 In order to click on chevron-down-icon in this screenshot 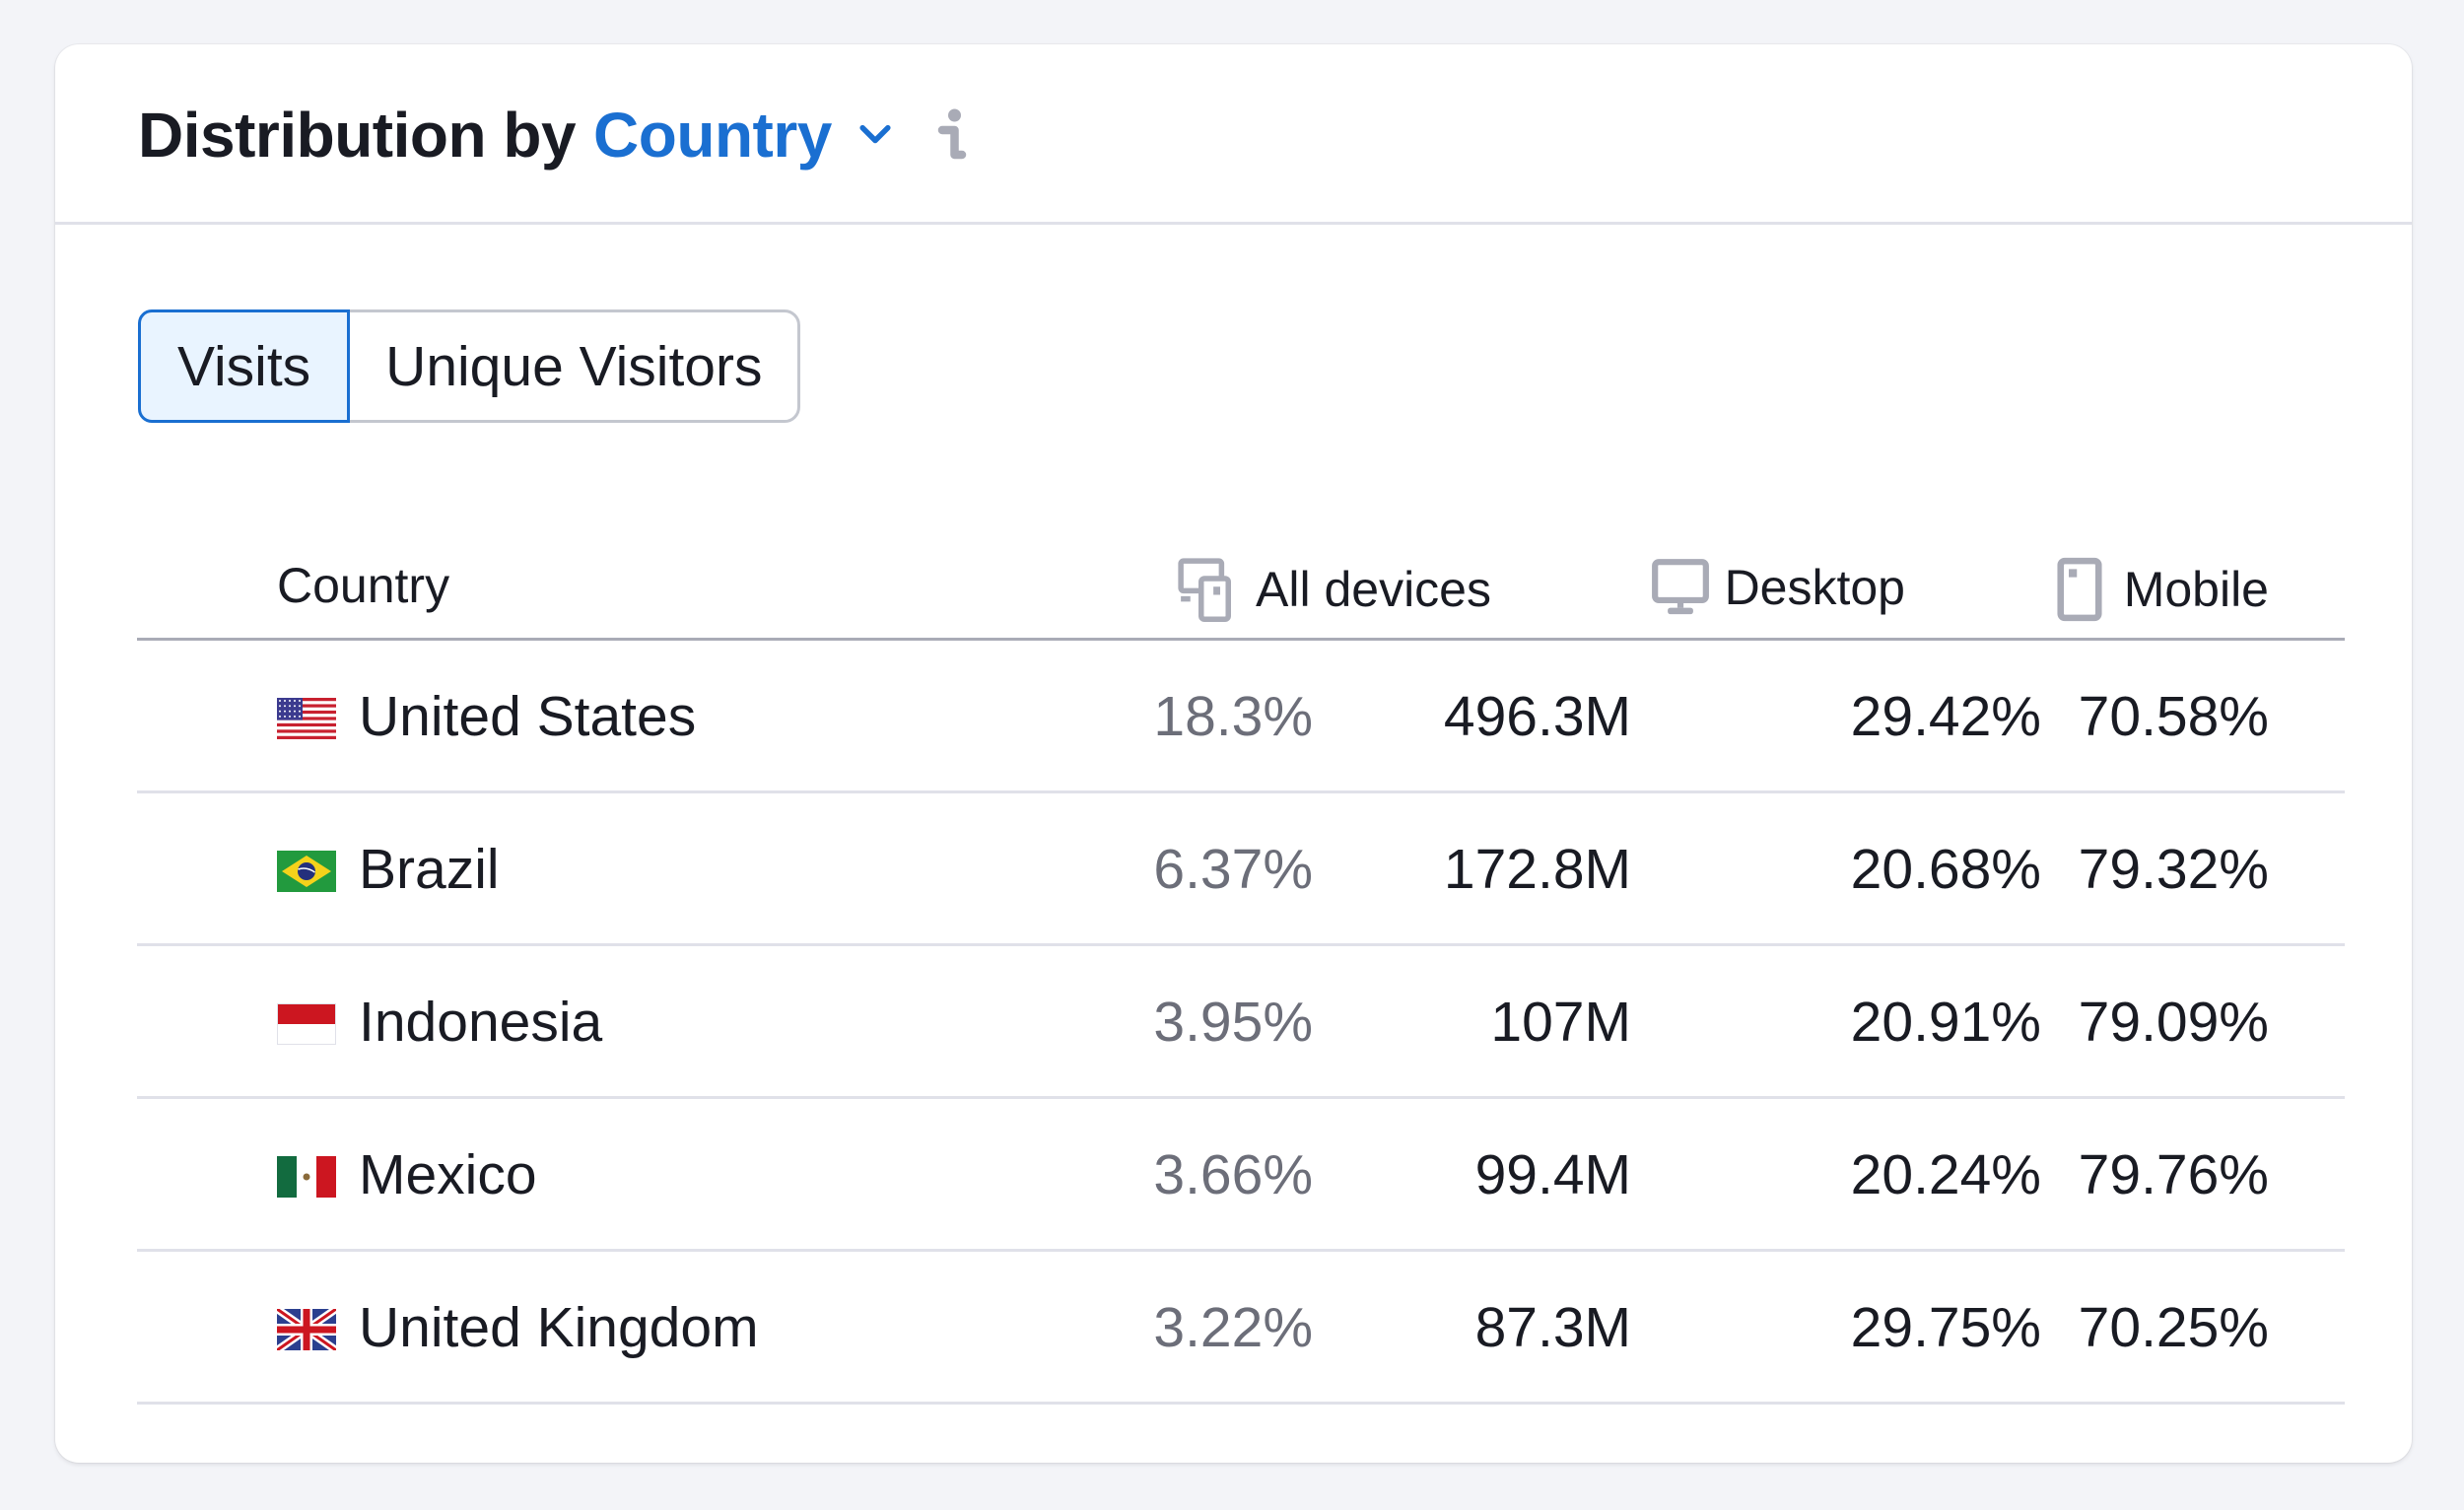, I will do `click(875, 134)`.